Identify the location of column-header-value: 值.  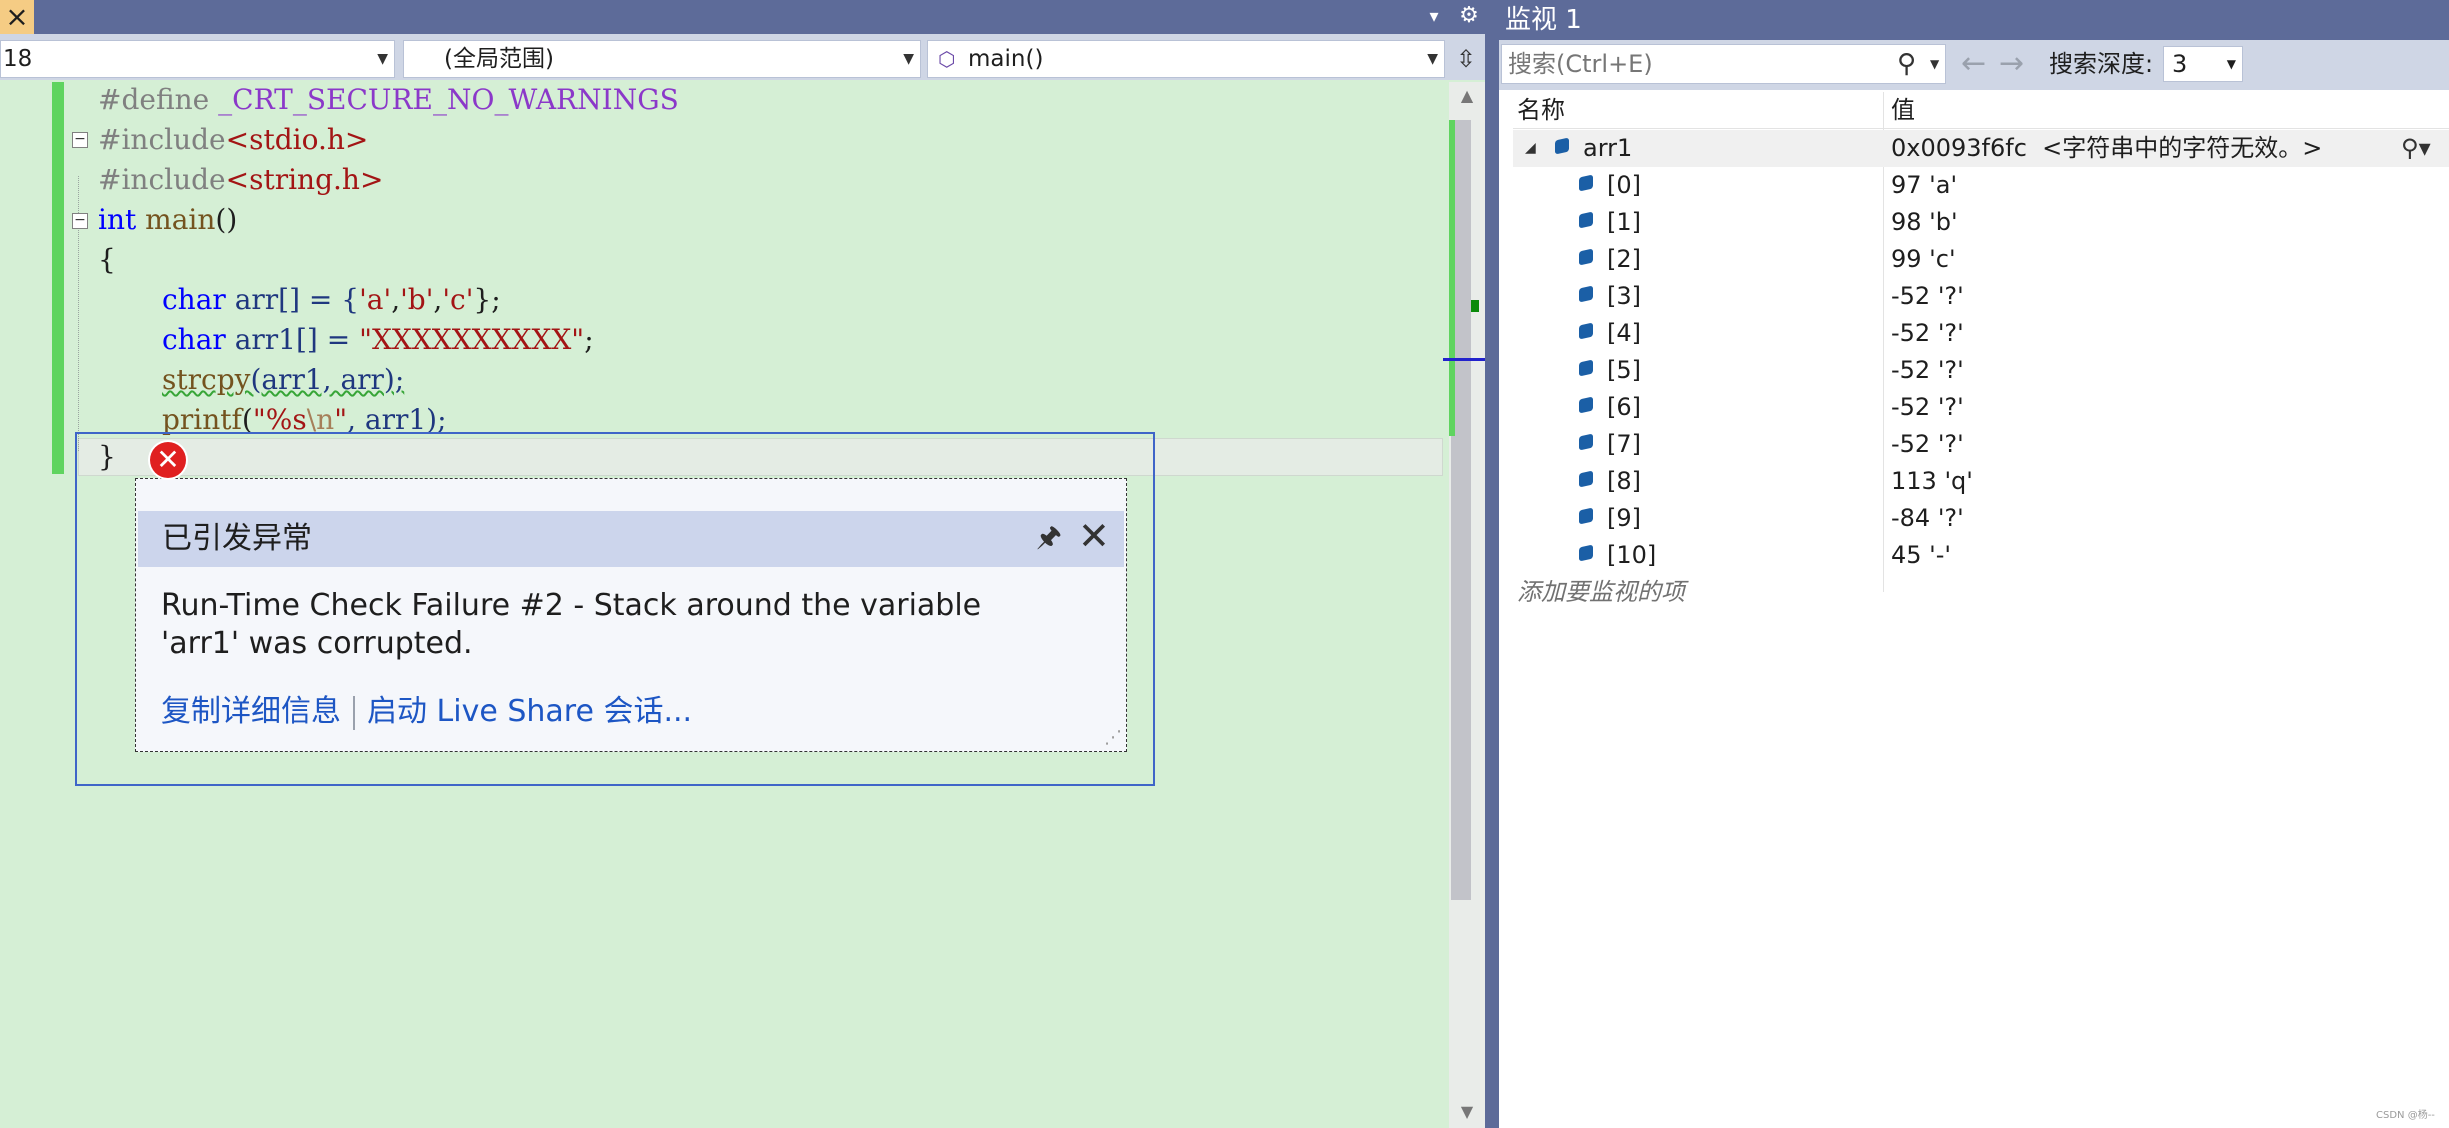
(1903, 110).